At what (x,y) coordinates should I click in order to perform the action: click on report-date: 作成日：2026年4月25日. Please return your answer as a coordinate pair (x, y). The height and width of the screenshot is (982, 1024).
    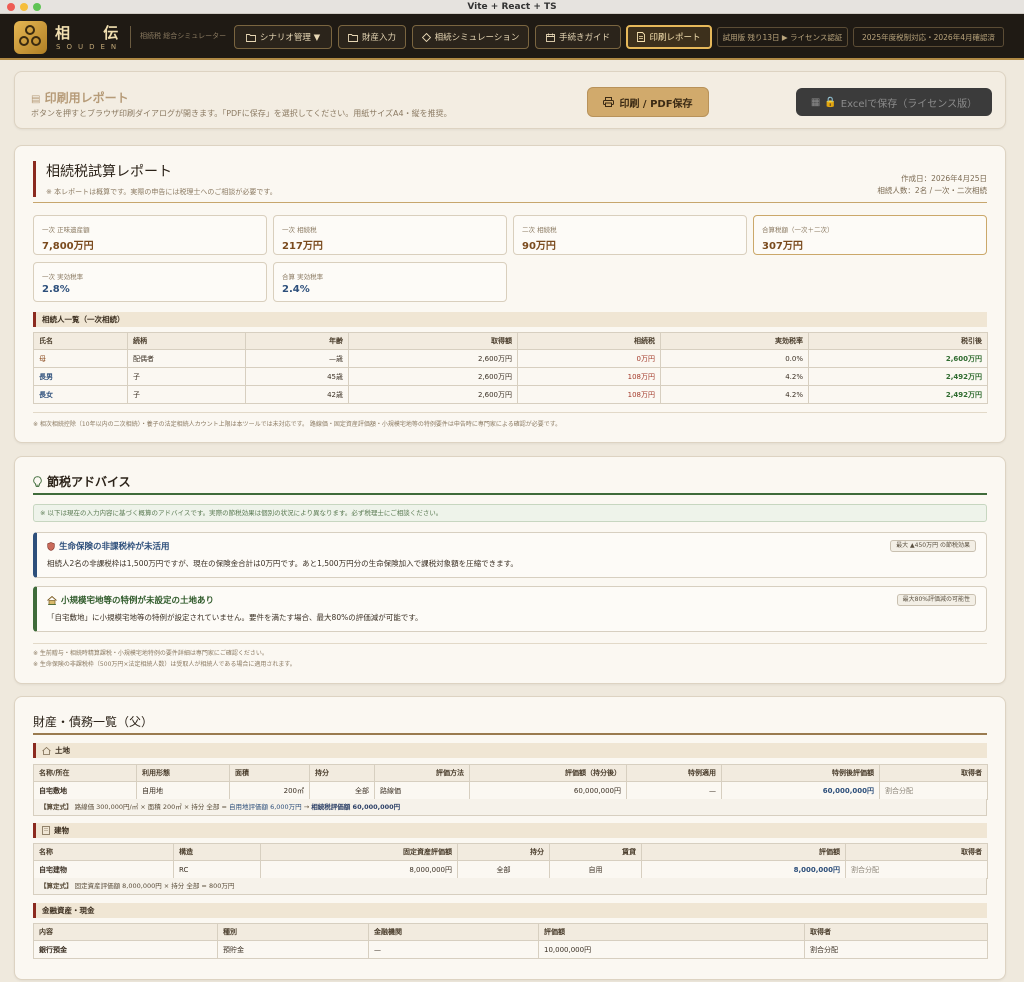
    Looking at the image, I should click on (944, 178).